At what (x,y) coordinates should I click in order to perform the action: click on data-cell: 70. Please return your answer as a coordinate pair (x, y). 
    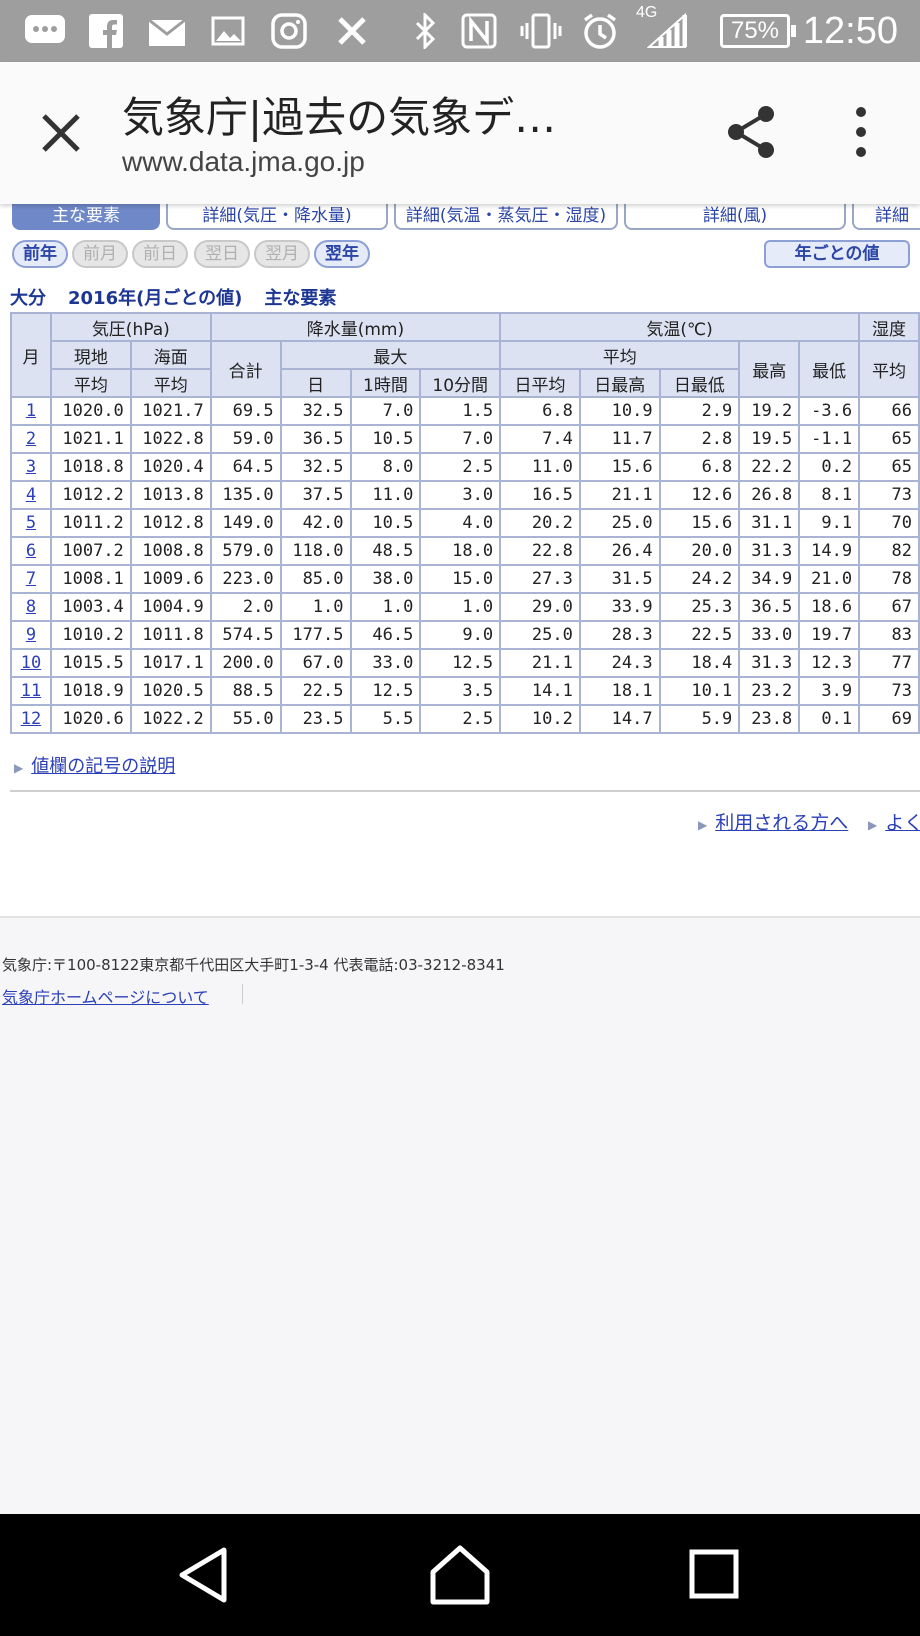
    Looking at the image, I should click on (889, 523).